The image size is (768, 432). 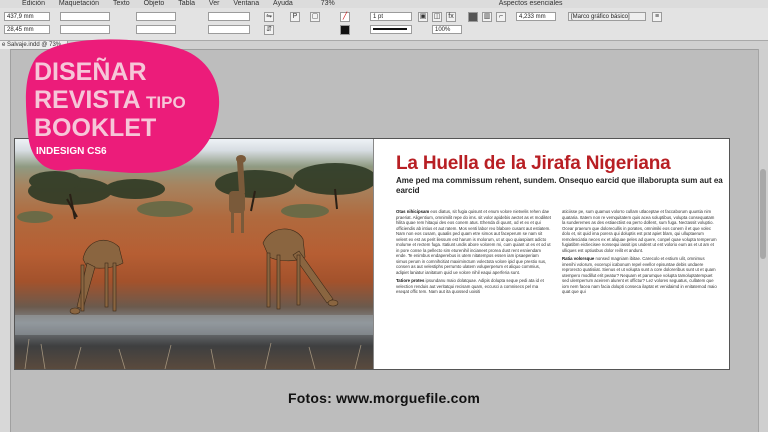 I want to click on menu-edicion: Edición, so click(x=33, y=4).